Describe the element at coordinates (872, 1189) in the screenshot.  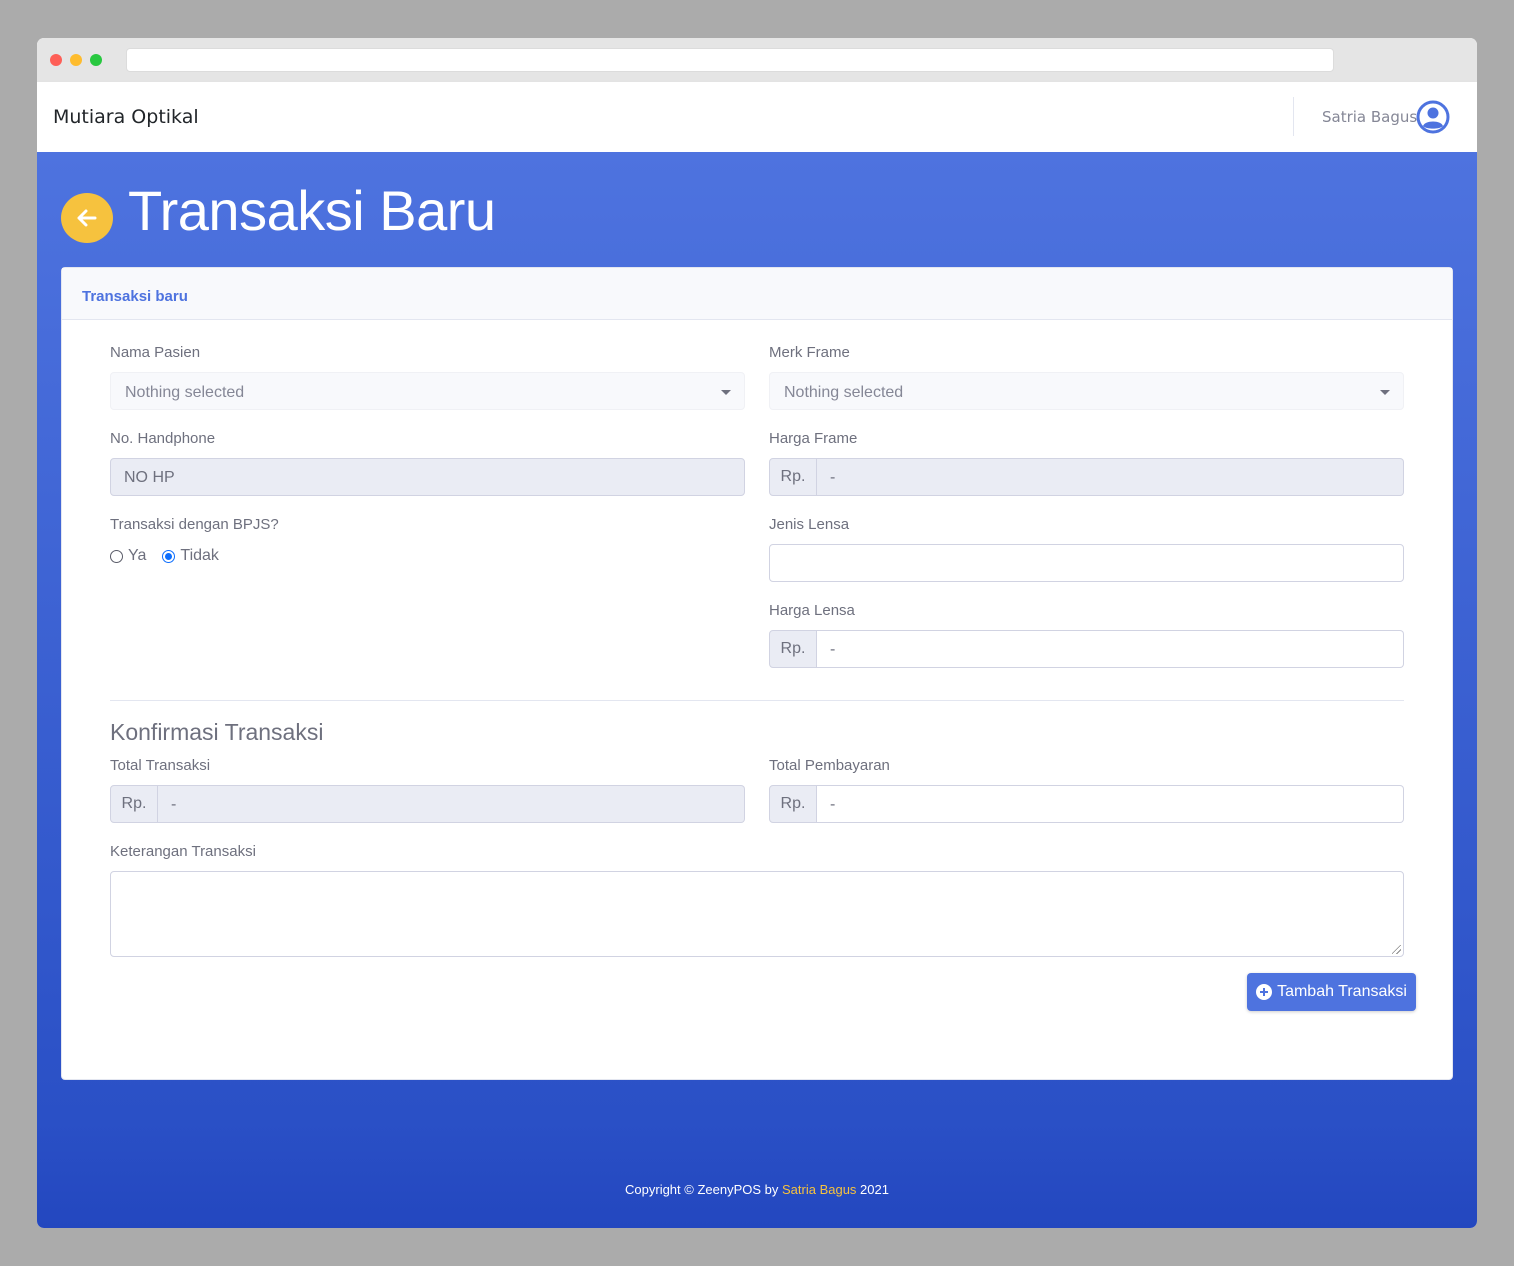
I see `footer-suffix: 2021` at that location.